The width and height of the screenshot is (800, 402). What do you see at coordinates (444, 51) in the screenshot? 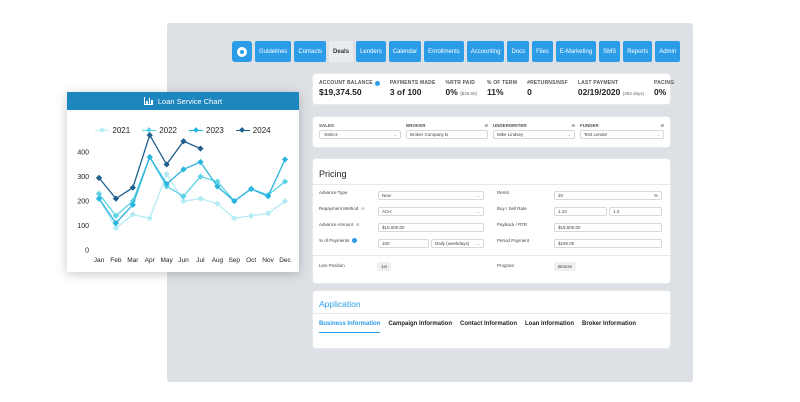
I see `nav-enrollments: Enrollments` at bounding box center [444, 51].